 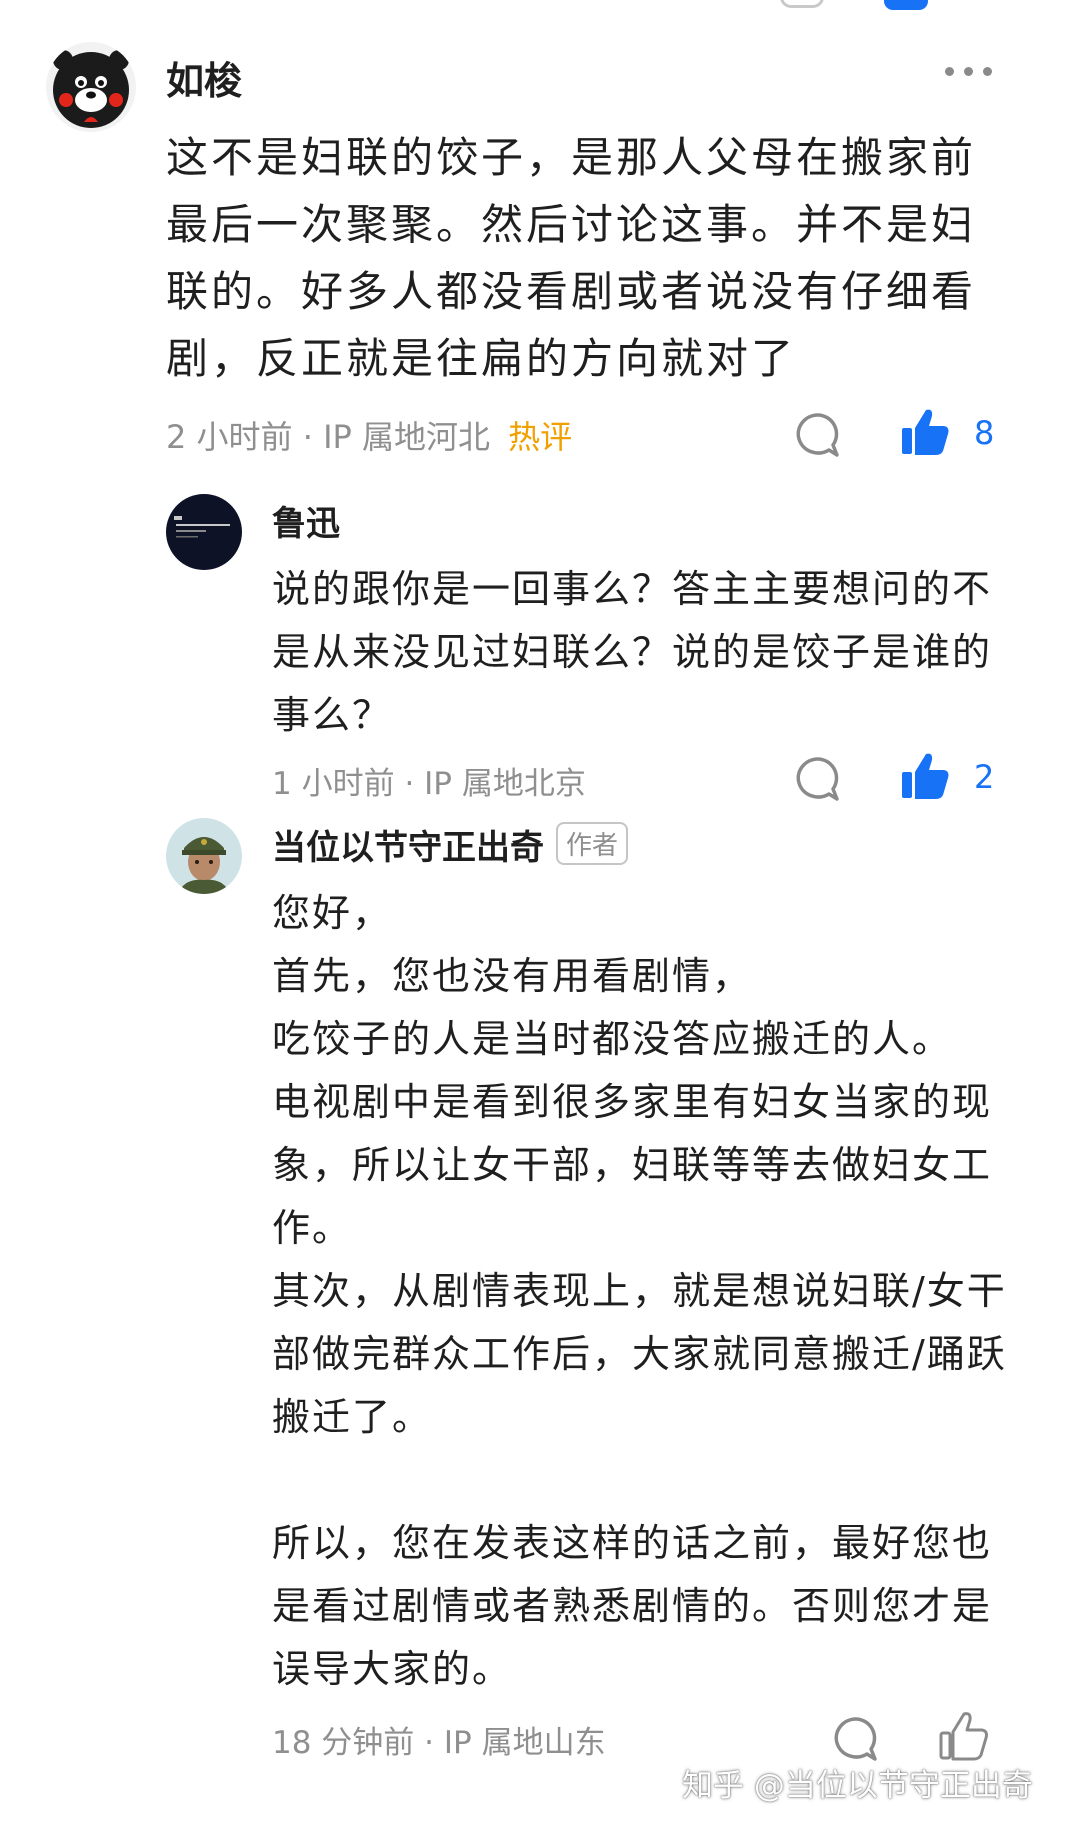 I want to click on comment-username: 鲁迅, so click(x=306, y=520).